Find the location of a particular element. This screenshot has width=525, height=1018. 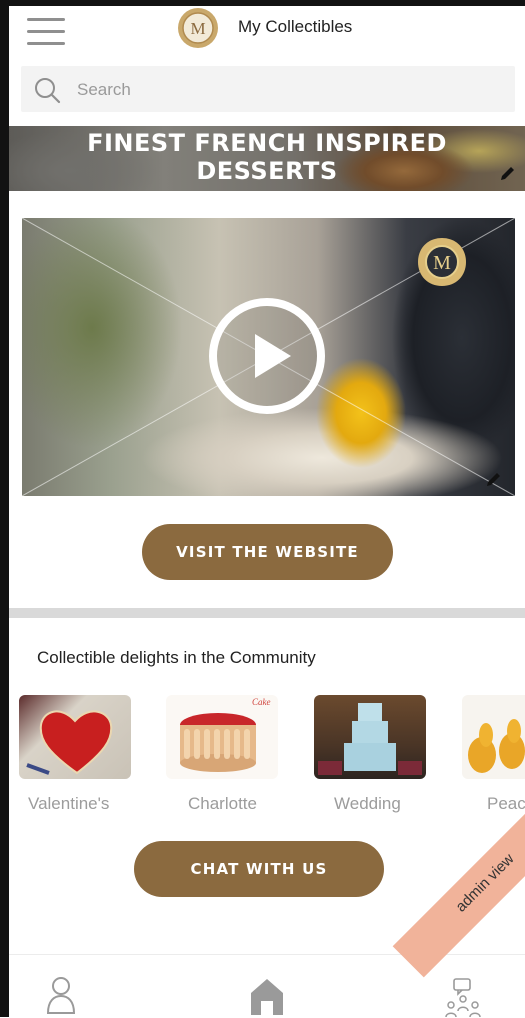

community-section-title: Collectible delights in the Community is located at coordinates (176, 657).